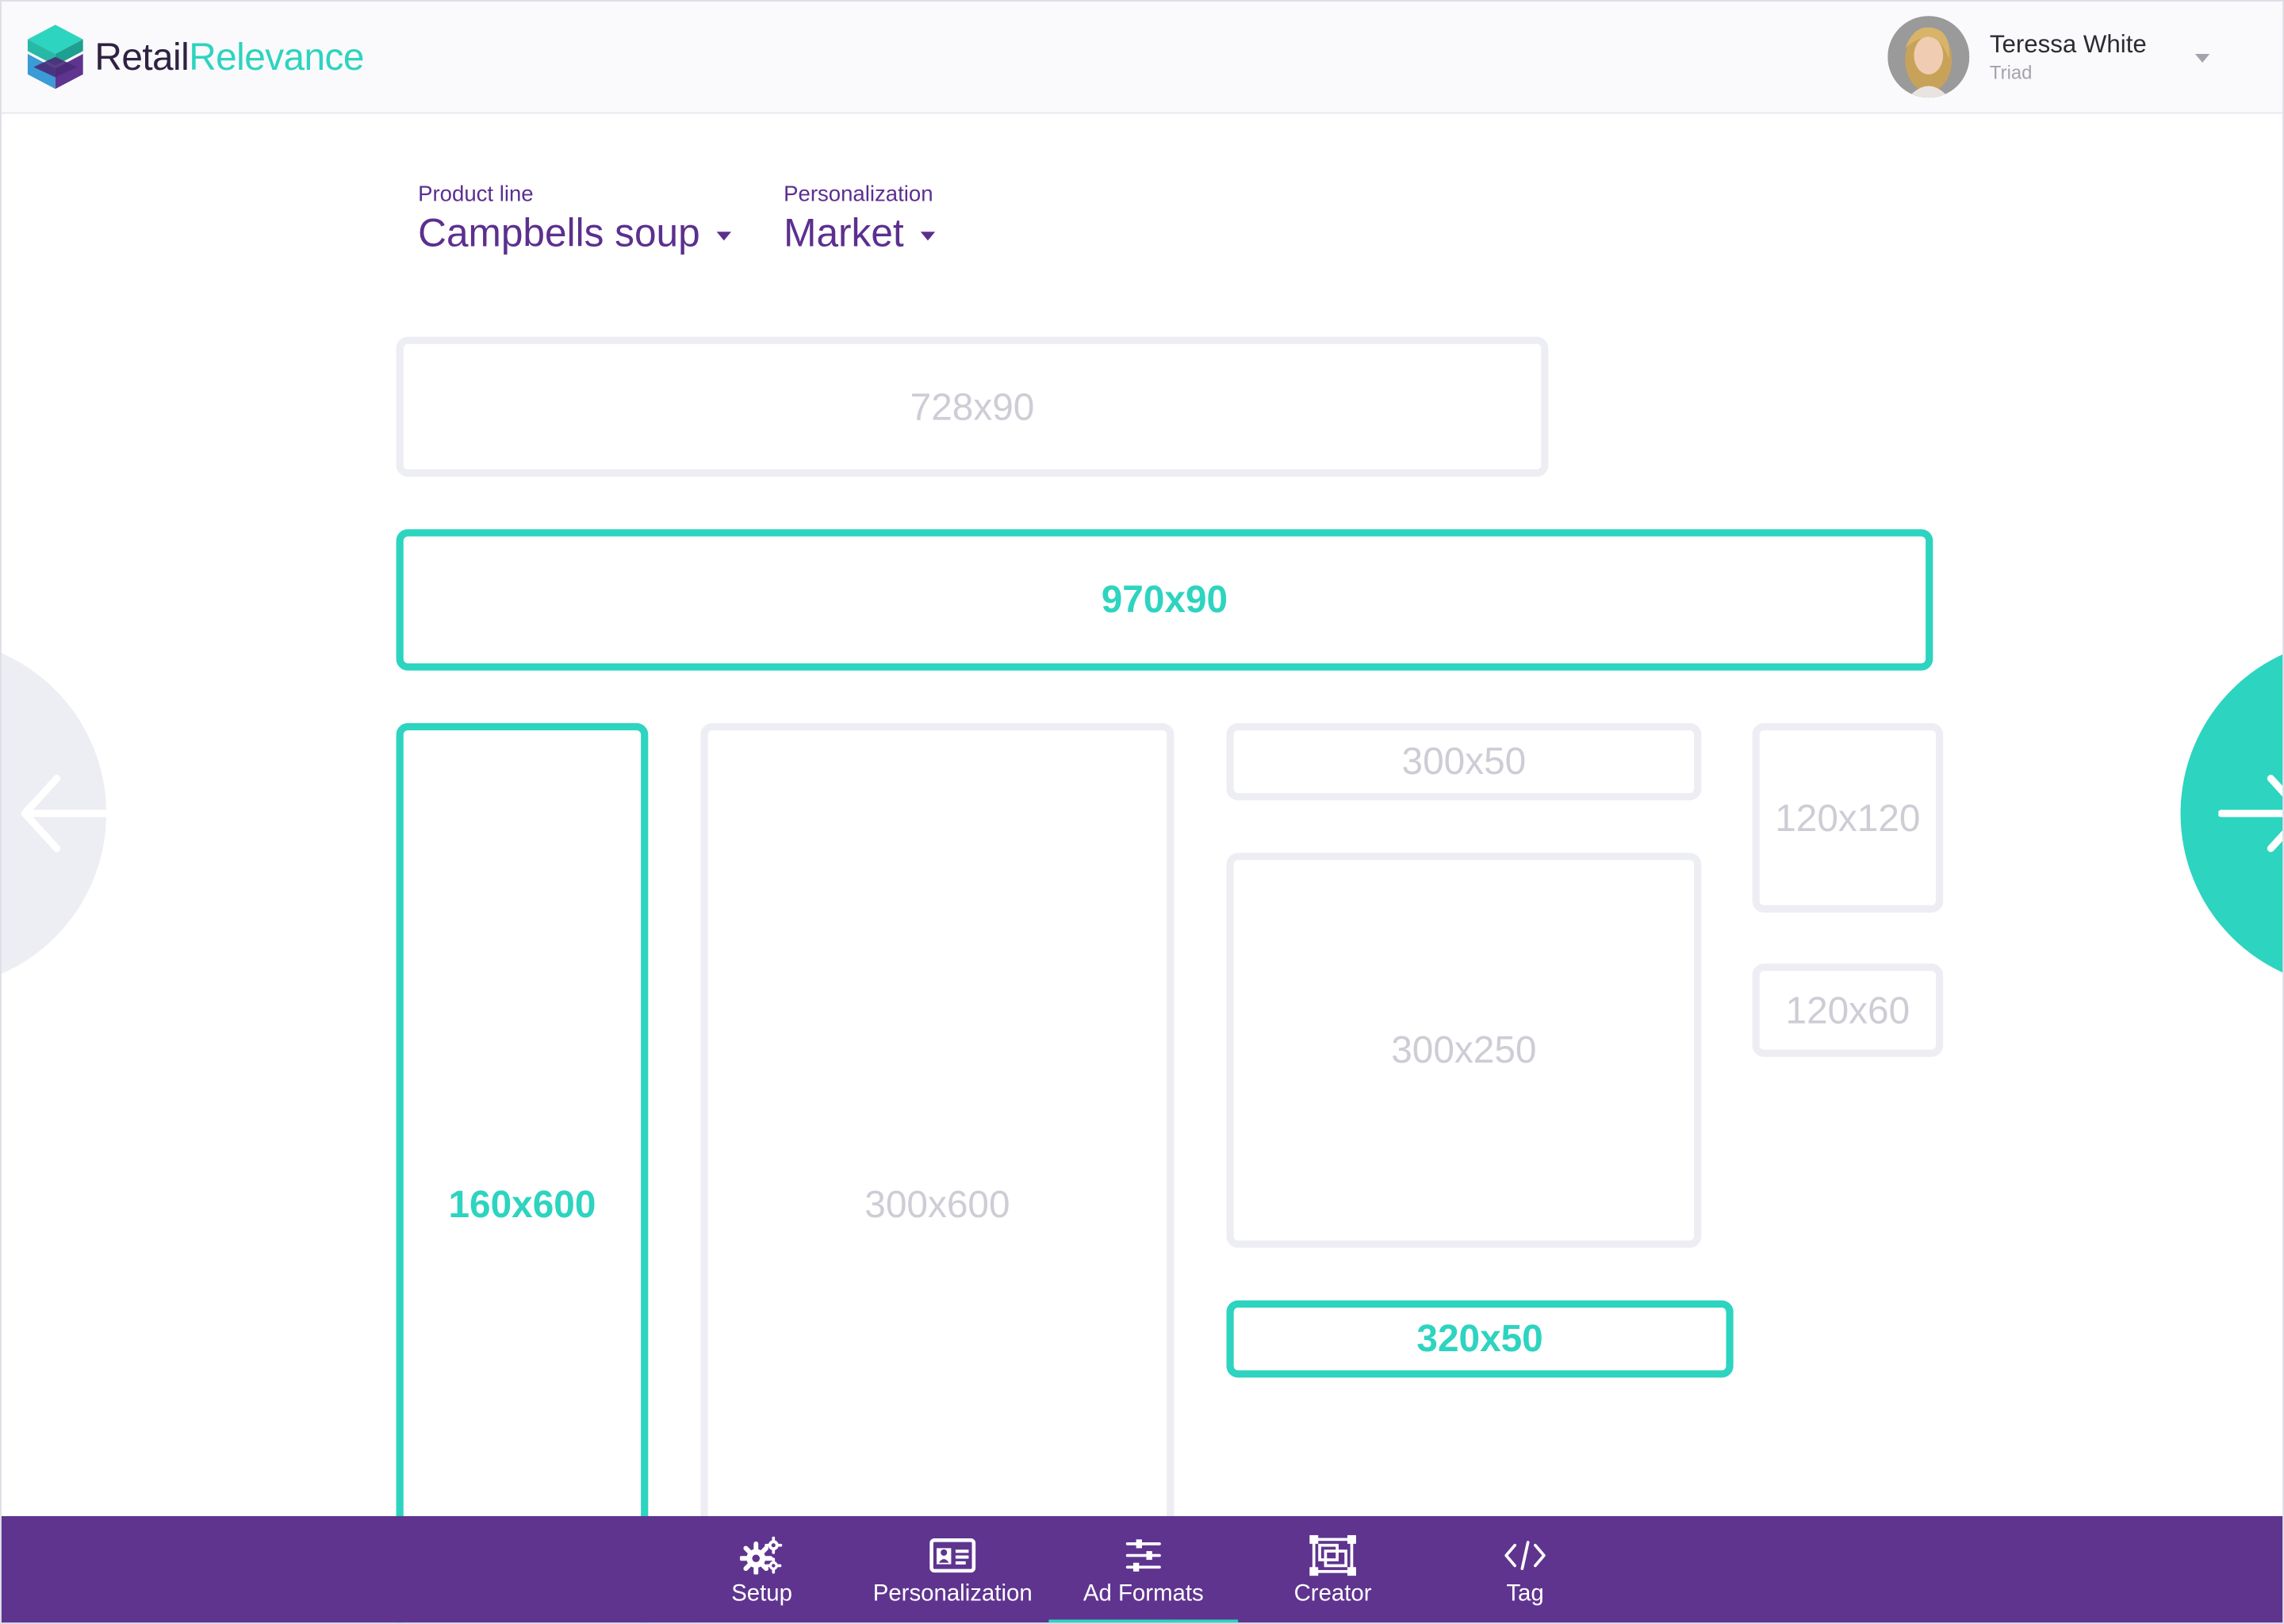 The width and height of the screenshot is (2284, 1624). Describe the element at coordinates (2011, 72) in the screenshot. I see `user-org: Triad` at that location.